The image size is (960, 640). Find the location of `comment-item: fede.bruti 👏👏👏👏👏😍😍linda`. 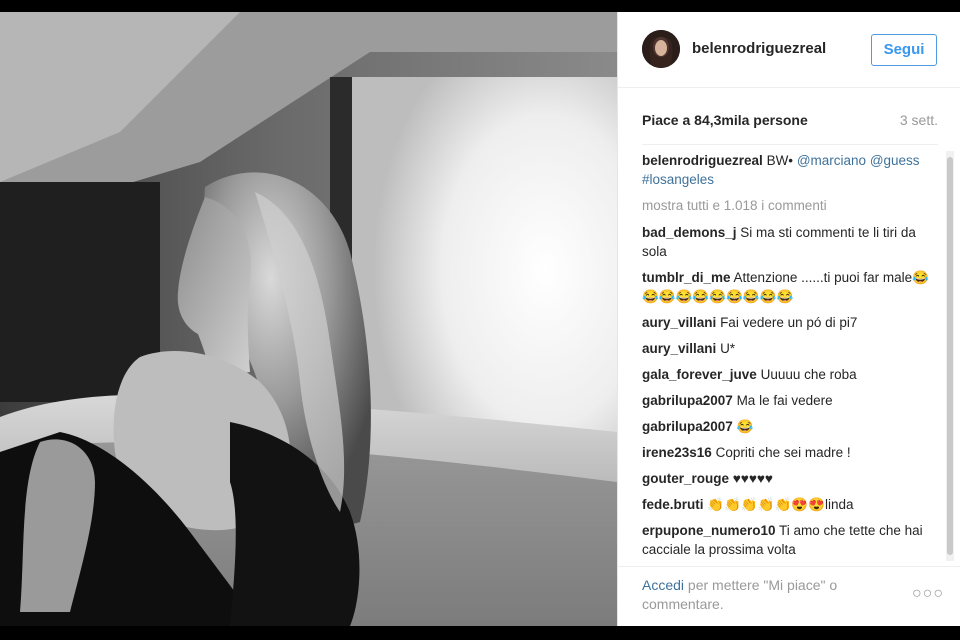

comment-item: fede.bruti 👏👏👏👏👏😍😍linda is located at coordinates (787, 504).